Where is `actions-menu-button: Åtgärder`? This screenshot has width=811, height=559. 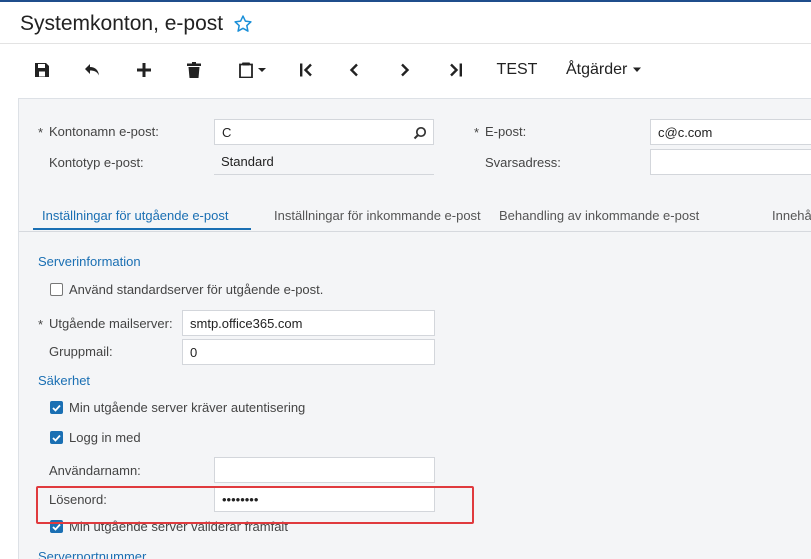
actions-menu-button: Åtgärder is located at coordinates (608, 70).